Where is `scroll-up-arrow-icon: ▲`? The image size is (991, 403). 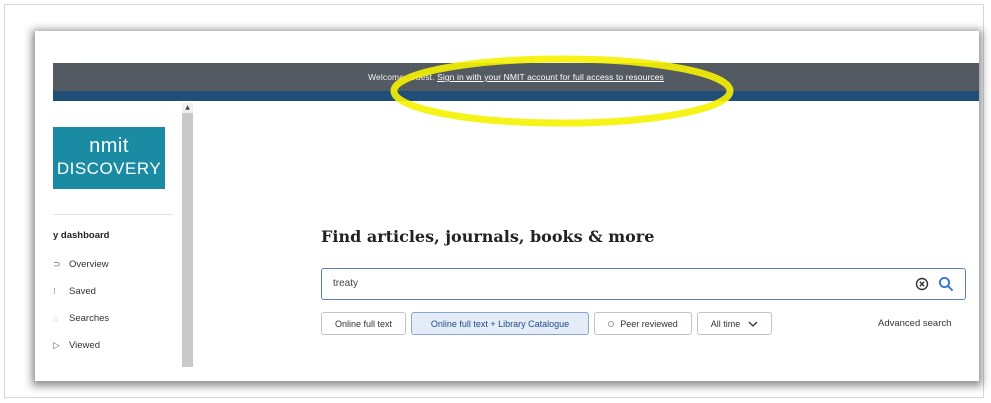
scroll-up-arrow-icon: ▲ is located at coordinates (187, 108).